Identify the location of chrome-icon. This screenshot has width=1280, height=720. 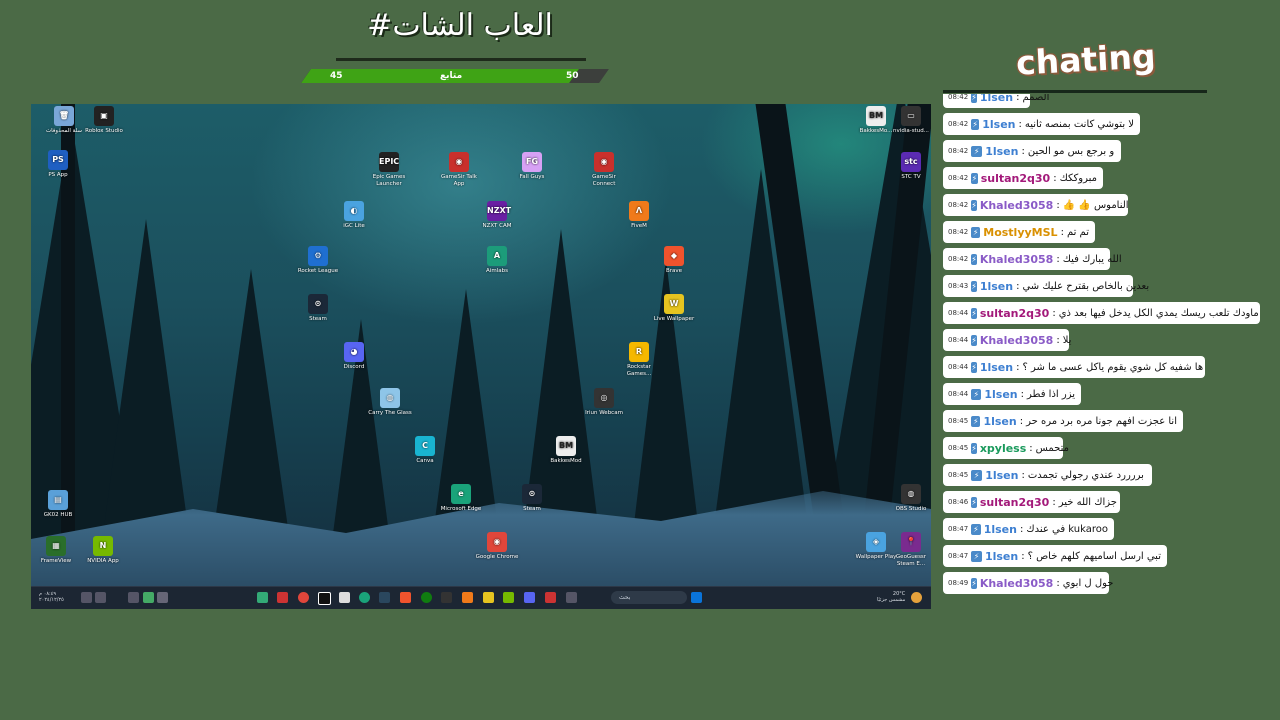
(303, 597).